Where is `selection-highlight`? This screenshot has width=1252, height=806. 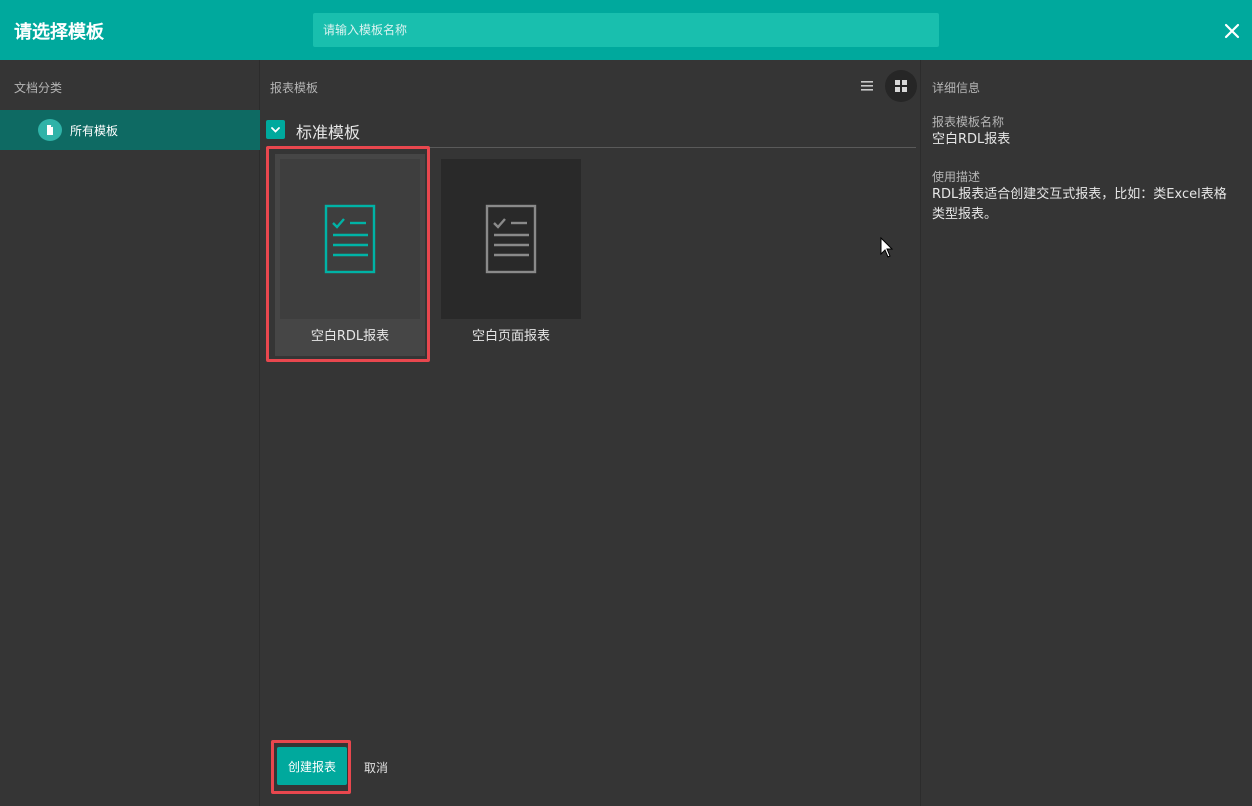
selection-highlight is located at coordinates (348, 254).